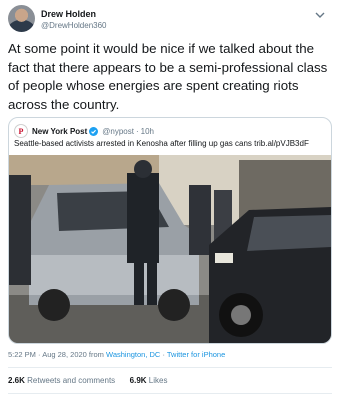 The image size is (340, 396). I want to click on tweet-stats: 2.6K Retweets and comments 6.9K Likes, so click(87, 380).